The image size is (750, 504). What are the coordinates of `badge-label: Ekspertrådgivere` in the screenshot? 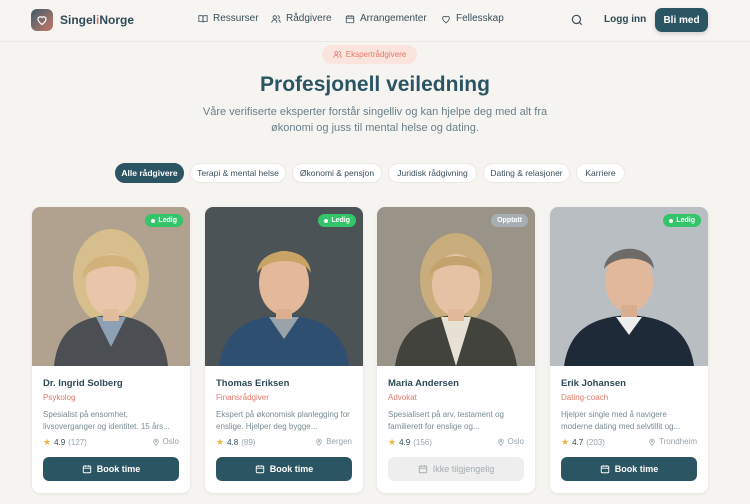 It's located at (376, 54).